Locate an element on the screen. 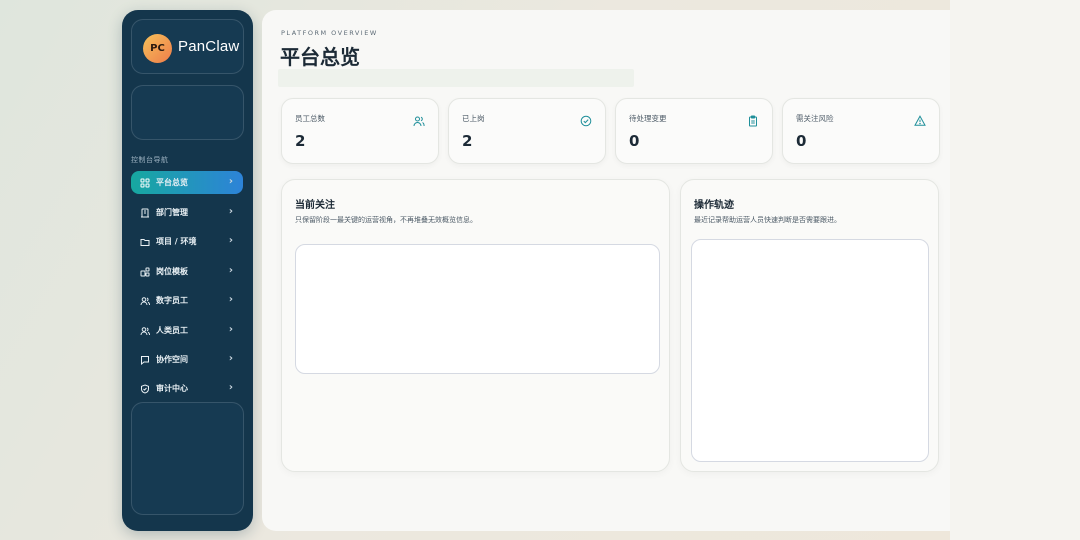 The image size is (1080, 540). sidebar-item-label: 协作空间 is located at coordinates (172, 359).